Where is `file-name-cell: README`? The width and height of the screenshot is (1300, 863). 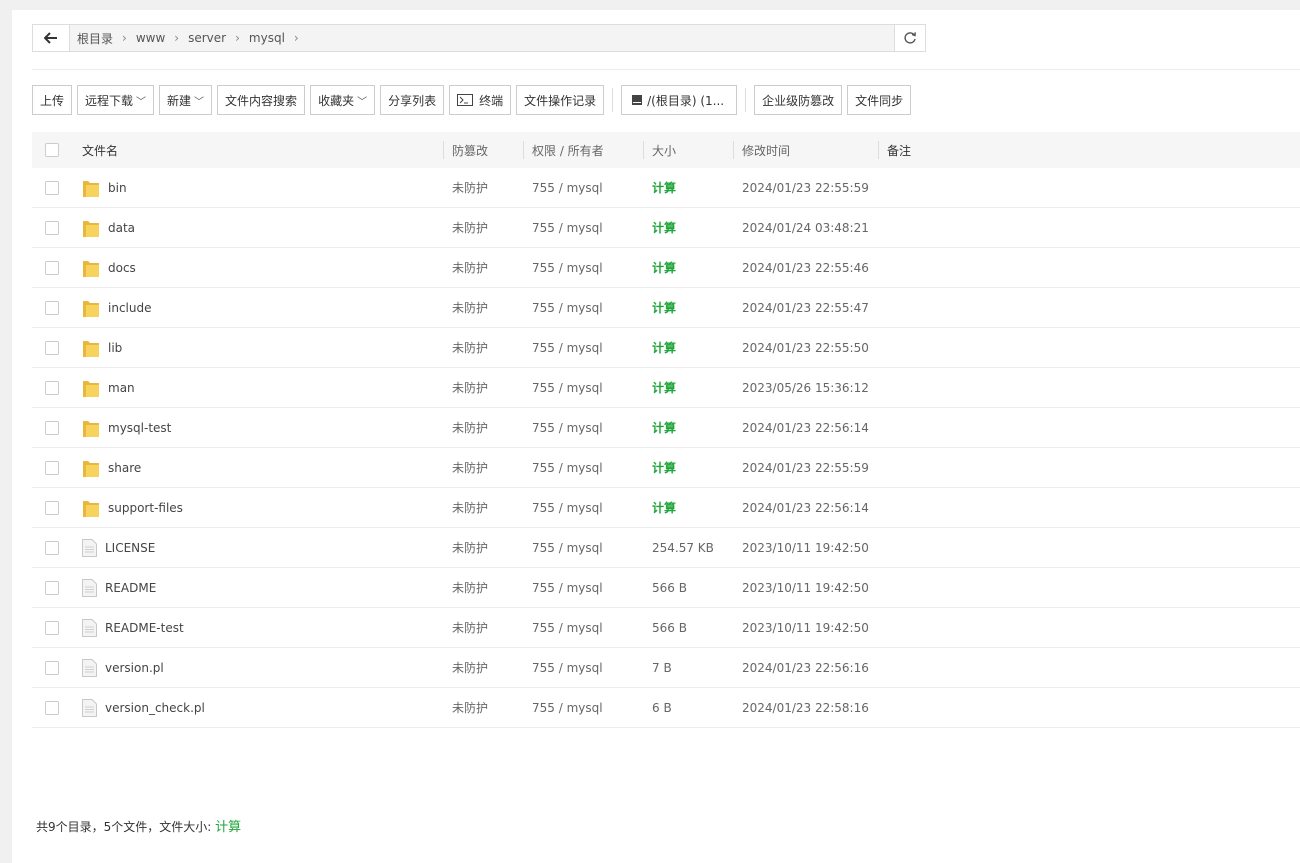 file-name-cell: README is located at coordinates (258, 587).